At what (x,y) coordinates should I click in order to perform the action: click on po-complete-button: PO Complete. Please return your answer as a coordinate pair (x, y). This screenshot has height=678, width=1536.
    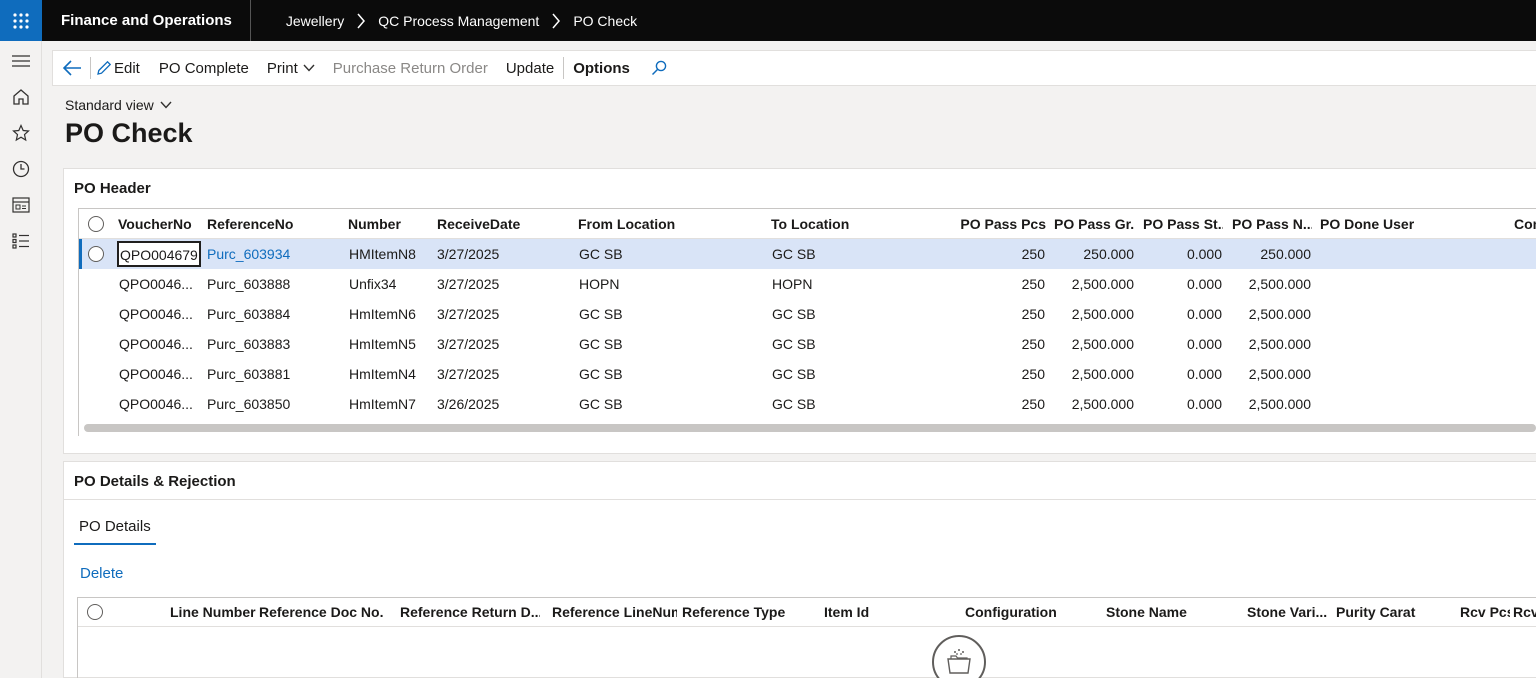
    Looking at the image, I should click on (204, 68).